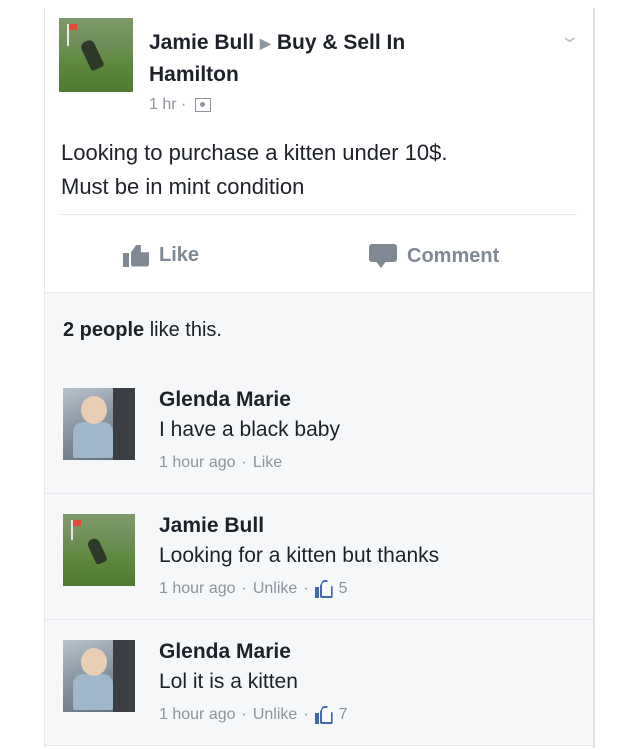 The image size is (638, 750). What do you see at coordinates (319, 331) in the screenshot?
I see `likes-summary: 2 people like this.` at bounding box center [319, 331].